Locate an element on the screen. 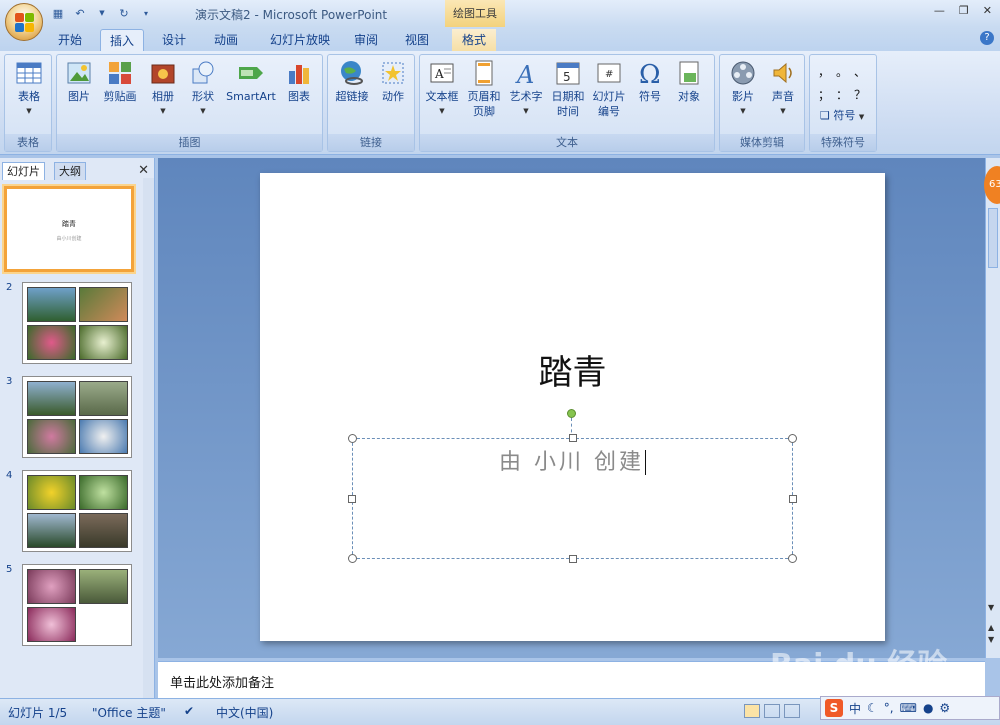 The image size is (1000, 725). scroll-down-icon: ▼ is located at coordinates (991, 607).